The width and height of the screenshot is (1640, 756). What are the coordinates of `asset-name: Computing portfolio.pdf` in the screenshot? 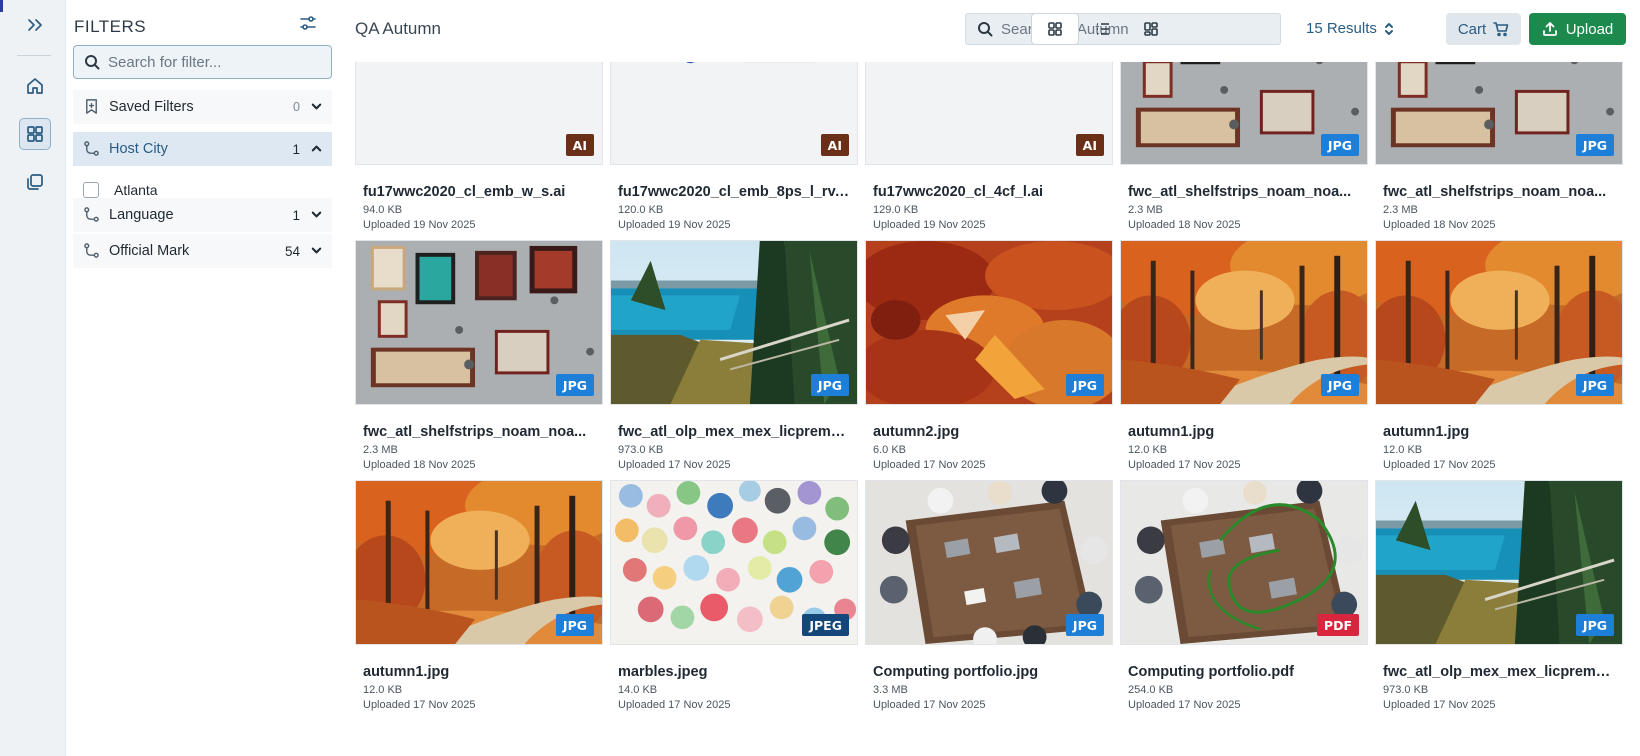 It's located at (1244, 672).